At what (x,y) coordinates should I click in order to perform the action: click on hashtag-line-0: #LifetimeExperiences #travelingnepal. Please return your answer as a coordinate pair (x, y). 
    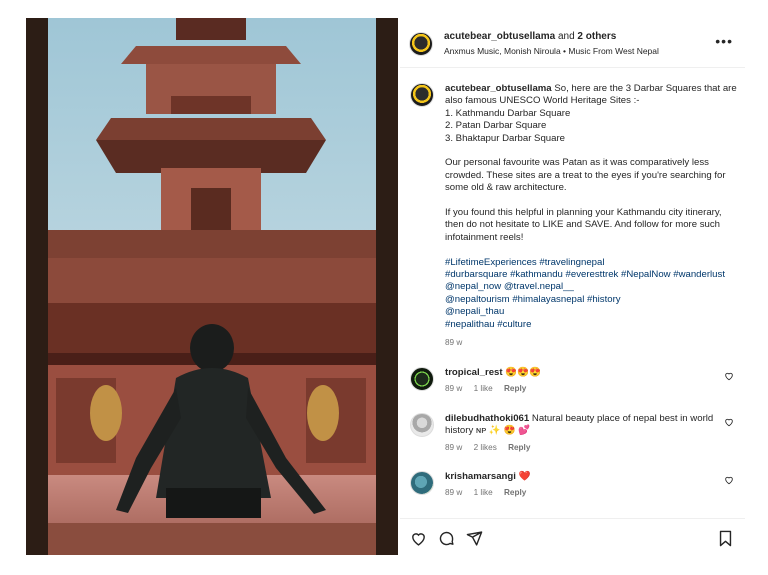
    Looking at the image, I should click on (592, 263).